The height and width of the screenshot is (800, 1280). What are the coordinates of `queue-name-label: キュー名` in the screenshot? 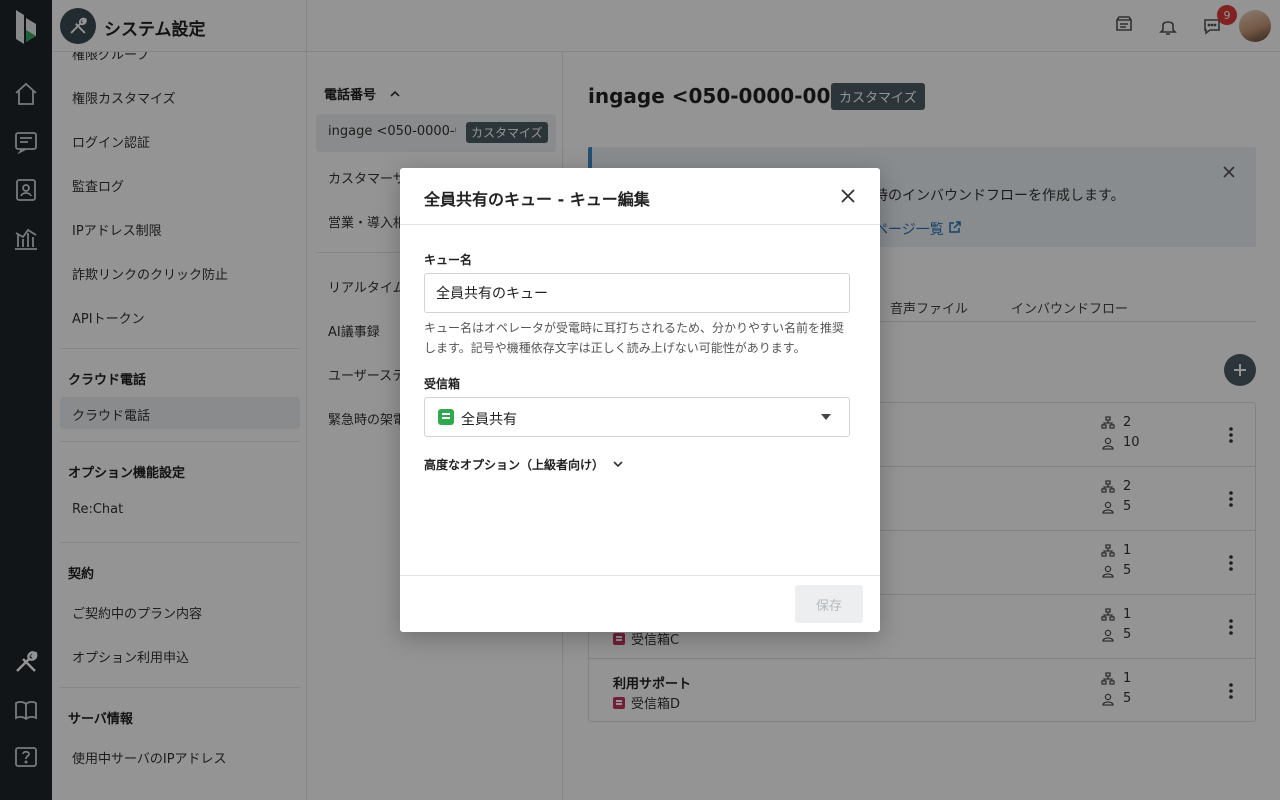 It's located at (448, 260).